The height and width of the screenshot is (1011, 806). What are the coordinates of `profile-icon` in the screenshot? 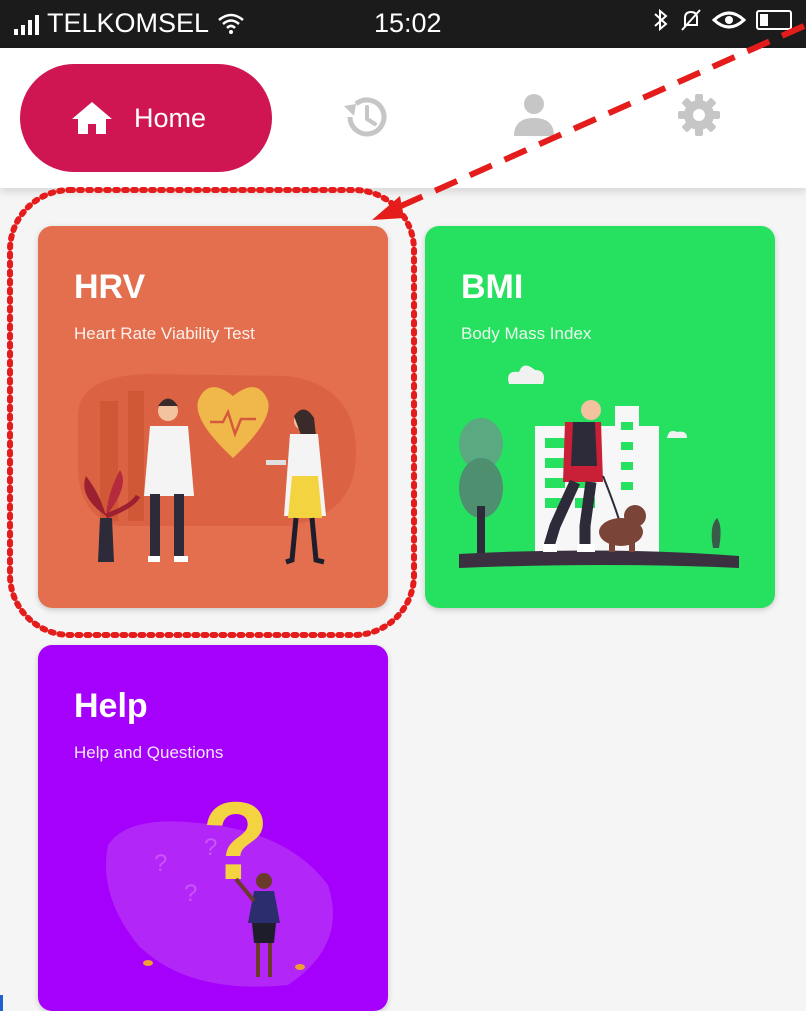 It's located at (534, 115).